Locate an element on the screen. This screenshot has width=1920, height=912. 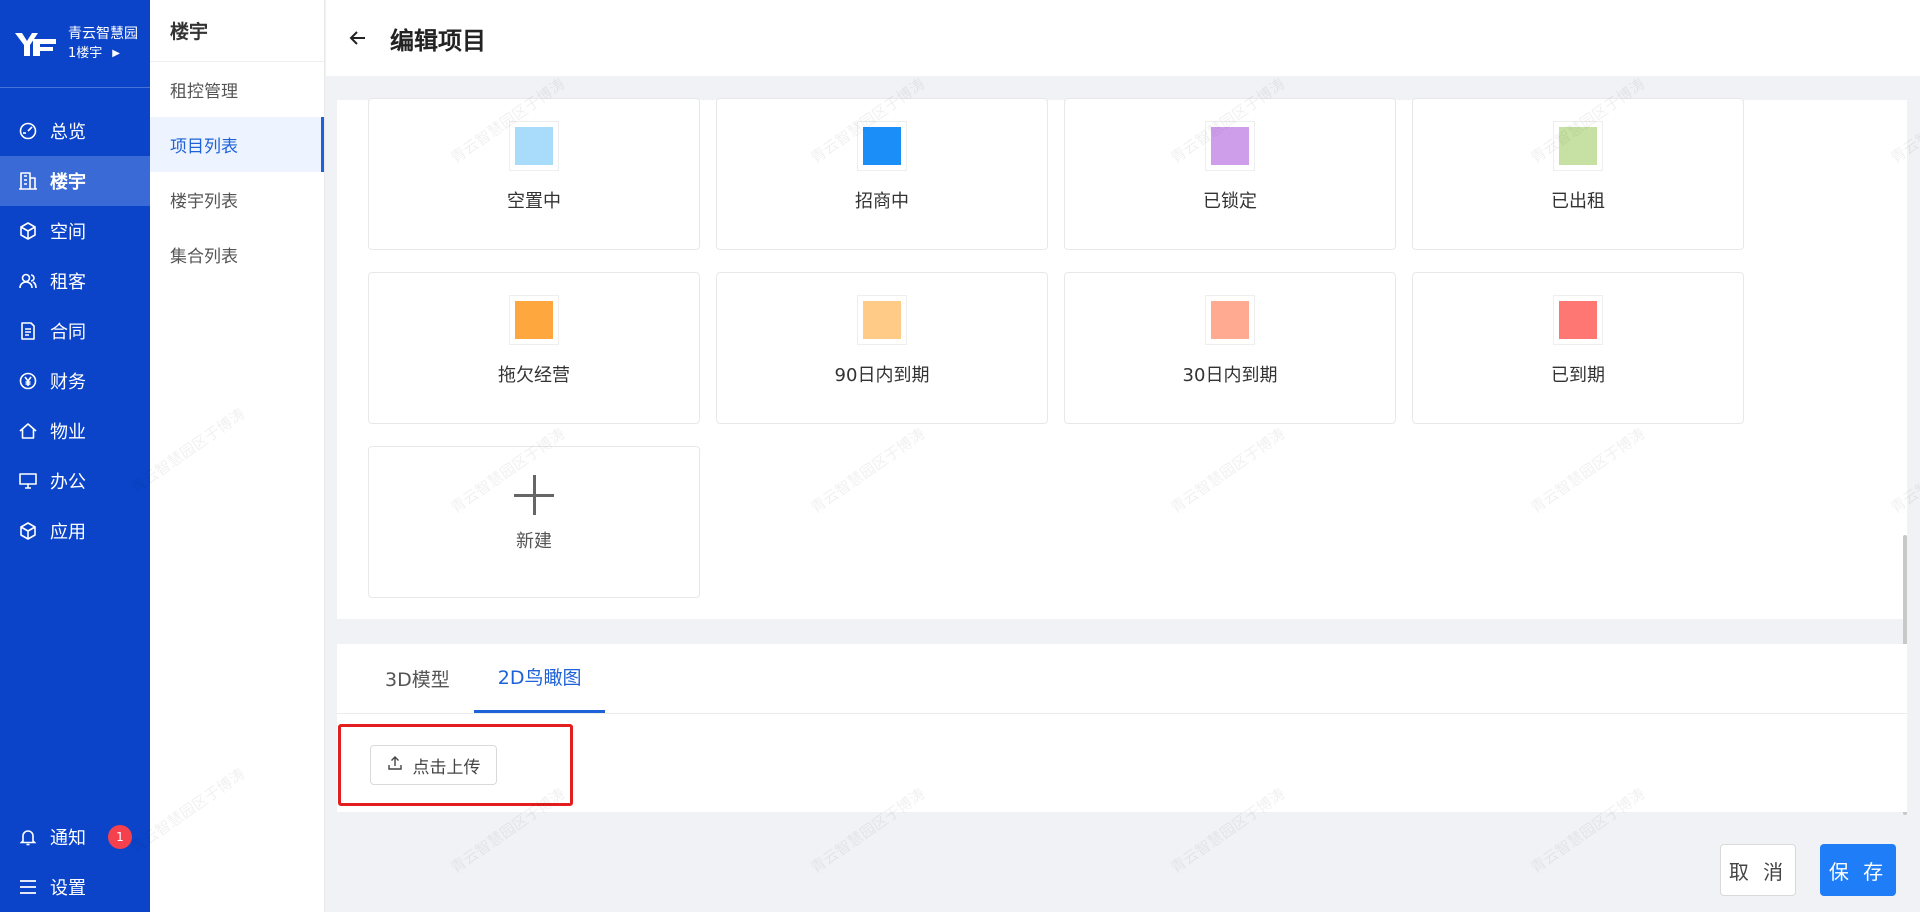
upload-highlight: 点击上传 is located at coordinates (455, 765).